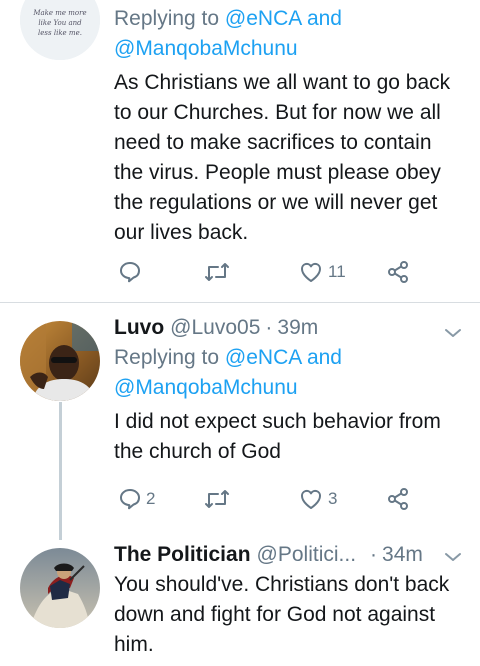 Image resolution: width=480 pixels, height=666 pixels. I want to click on user-handle: @Luvo05, so click(215, 328).